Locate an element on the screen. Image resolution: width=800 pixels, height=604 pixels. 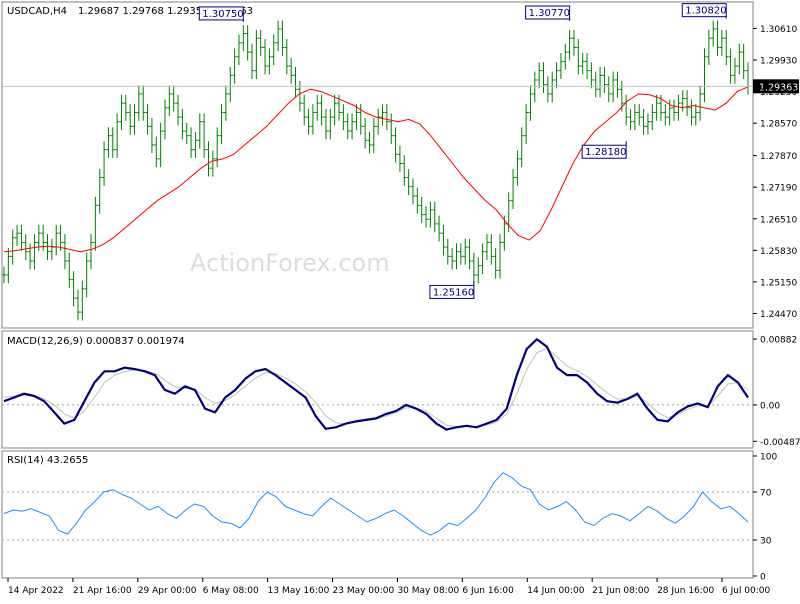
annotation-label: 1.30820 is located at coordinates (705, 11).